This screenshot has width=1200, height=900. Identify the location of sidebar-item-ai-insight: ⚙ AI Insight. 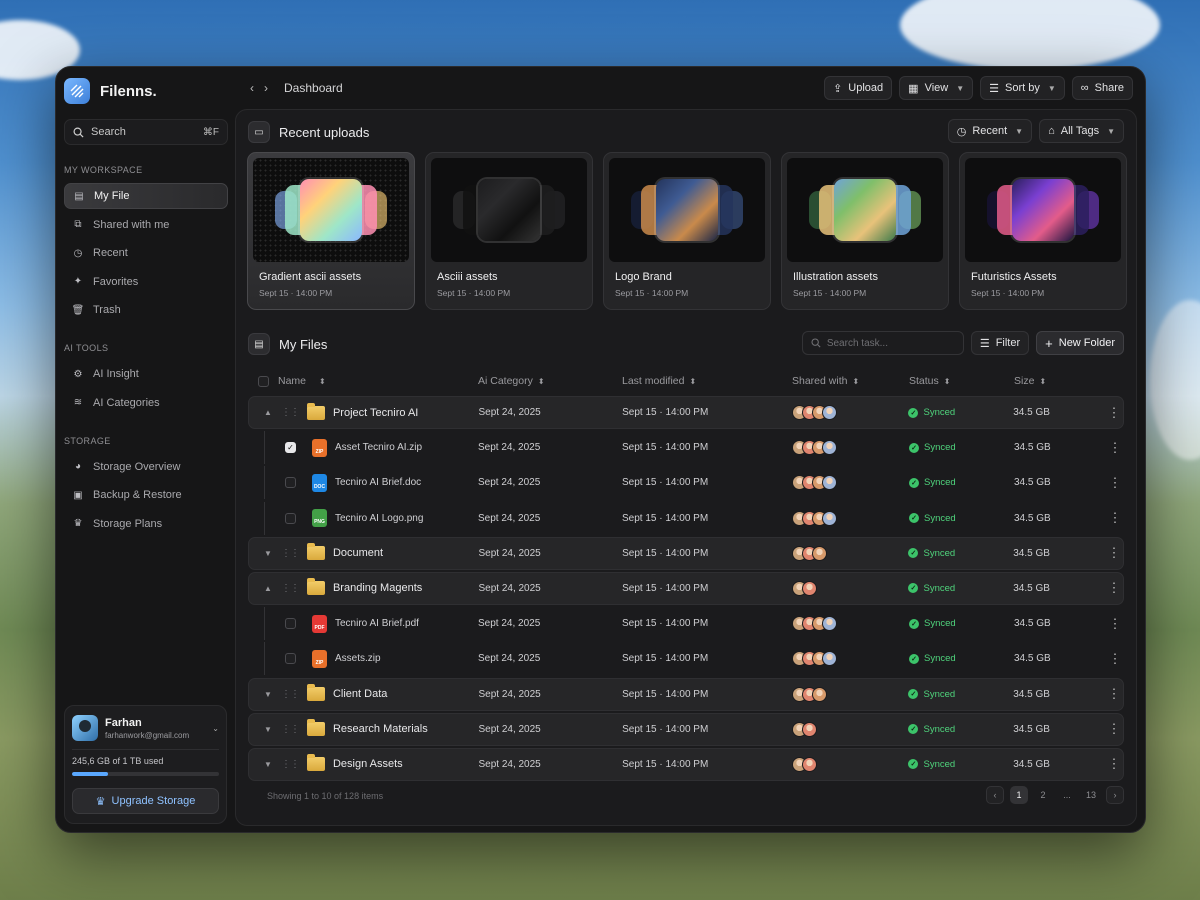
(146, 374).